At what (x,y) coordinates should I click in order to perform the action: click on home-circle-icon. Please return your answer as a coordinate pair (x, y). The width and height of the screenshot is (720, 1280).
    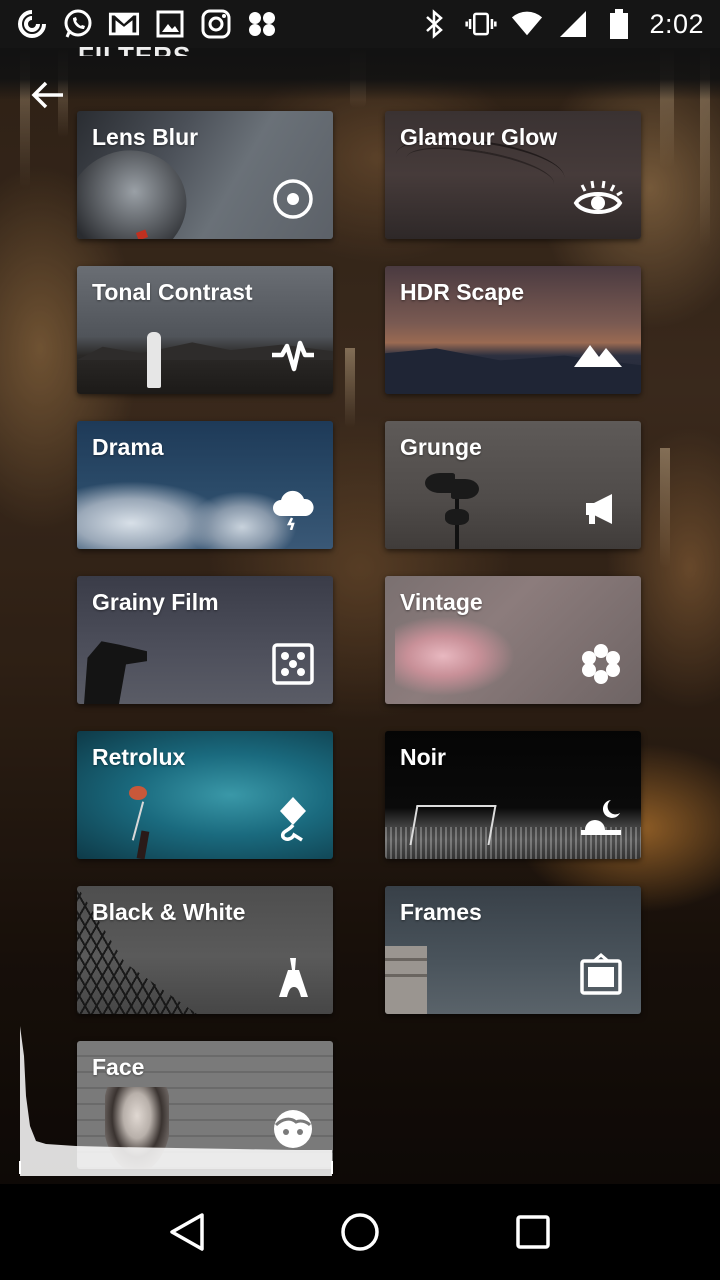
    Looking at the image, I should click on (360, 1232).